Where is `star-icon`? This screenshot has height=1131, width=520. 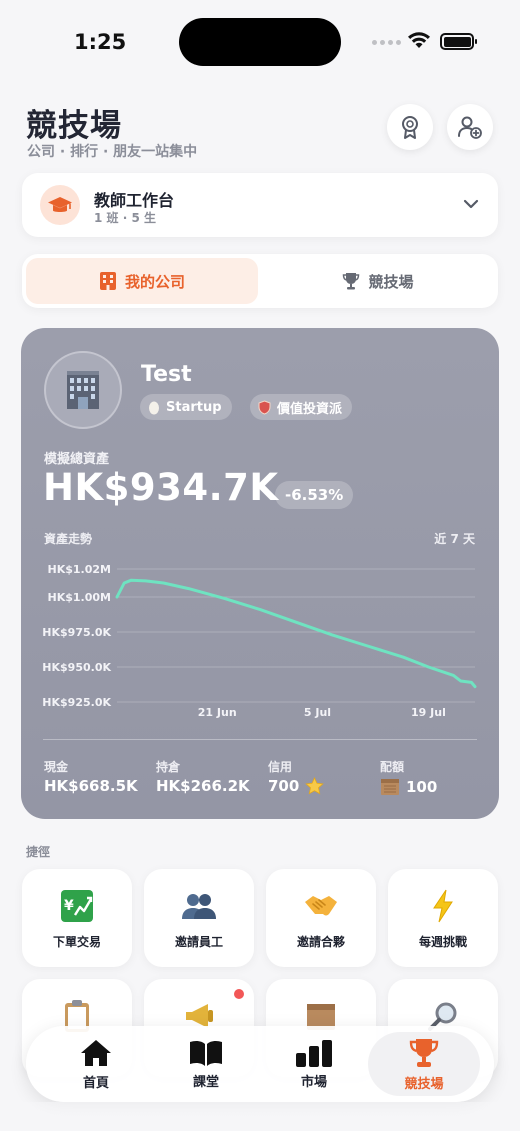 star-icon is located at coordinates (315, 786).